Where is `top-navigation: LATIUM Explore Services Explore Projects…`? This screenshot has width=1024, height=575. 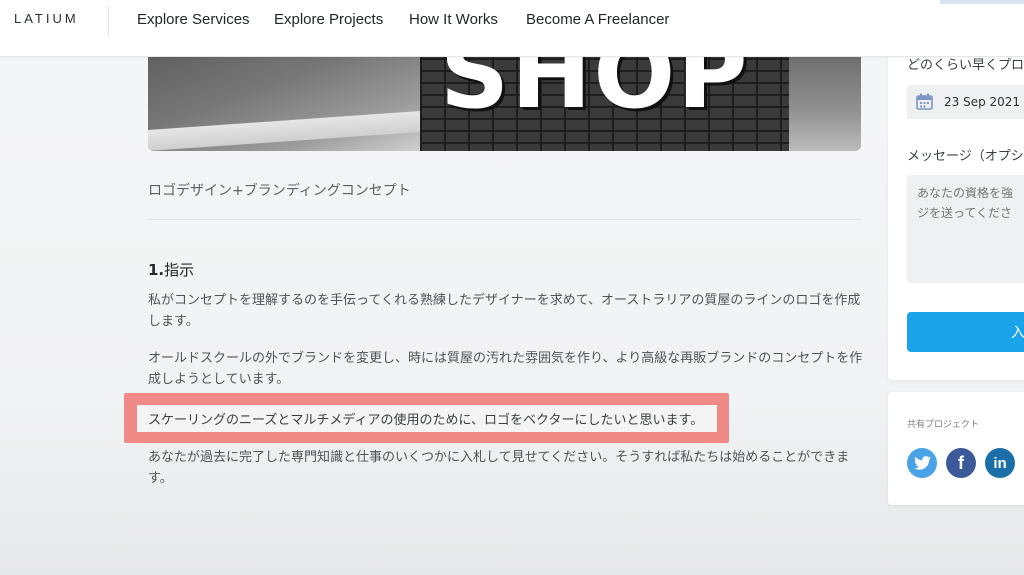
top-navigation: LATIUM Explore Services Explore Projects… is located at coordinates (512, 28).